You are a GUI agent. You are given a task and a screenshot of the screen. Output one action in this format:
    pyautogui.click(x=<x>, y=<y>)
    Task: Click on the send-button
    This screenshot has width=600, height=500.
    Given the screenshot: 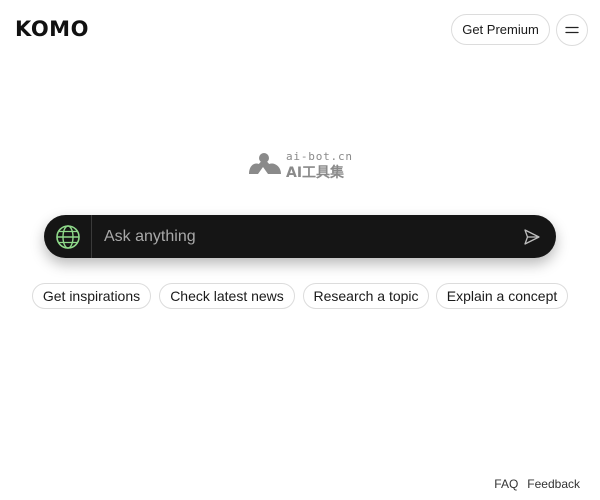 What is the action you would take?
    pyautogui.click(x=532, y=236)
    